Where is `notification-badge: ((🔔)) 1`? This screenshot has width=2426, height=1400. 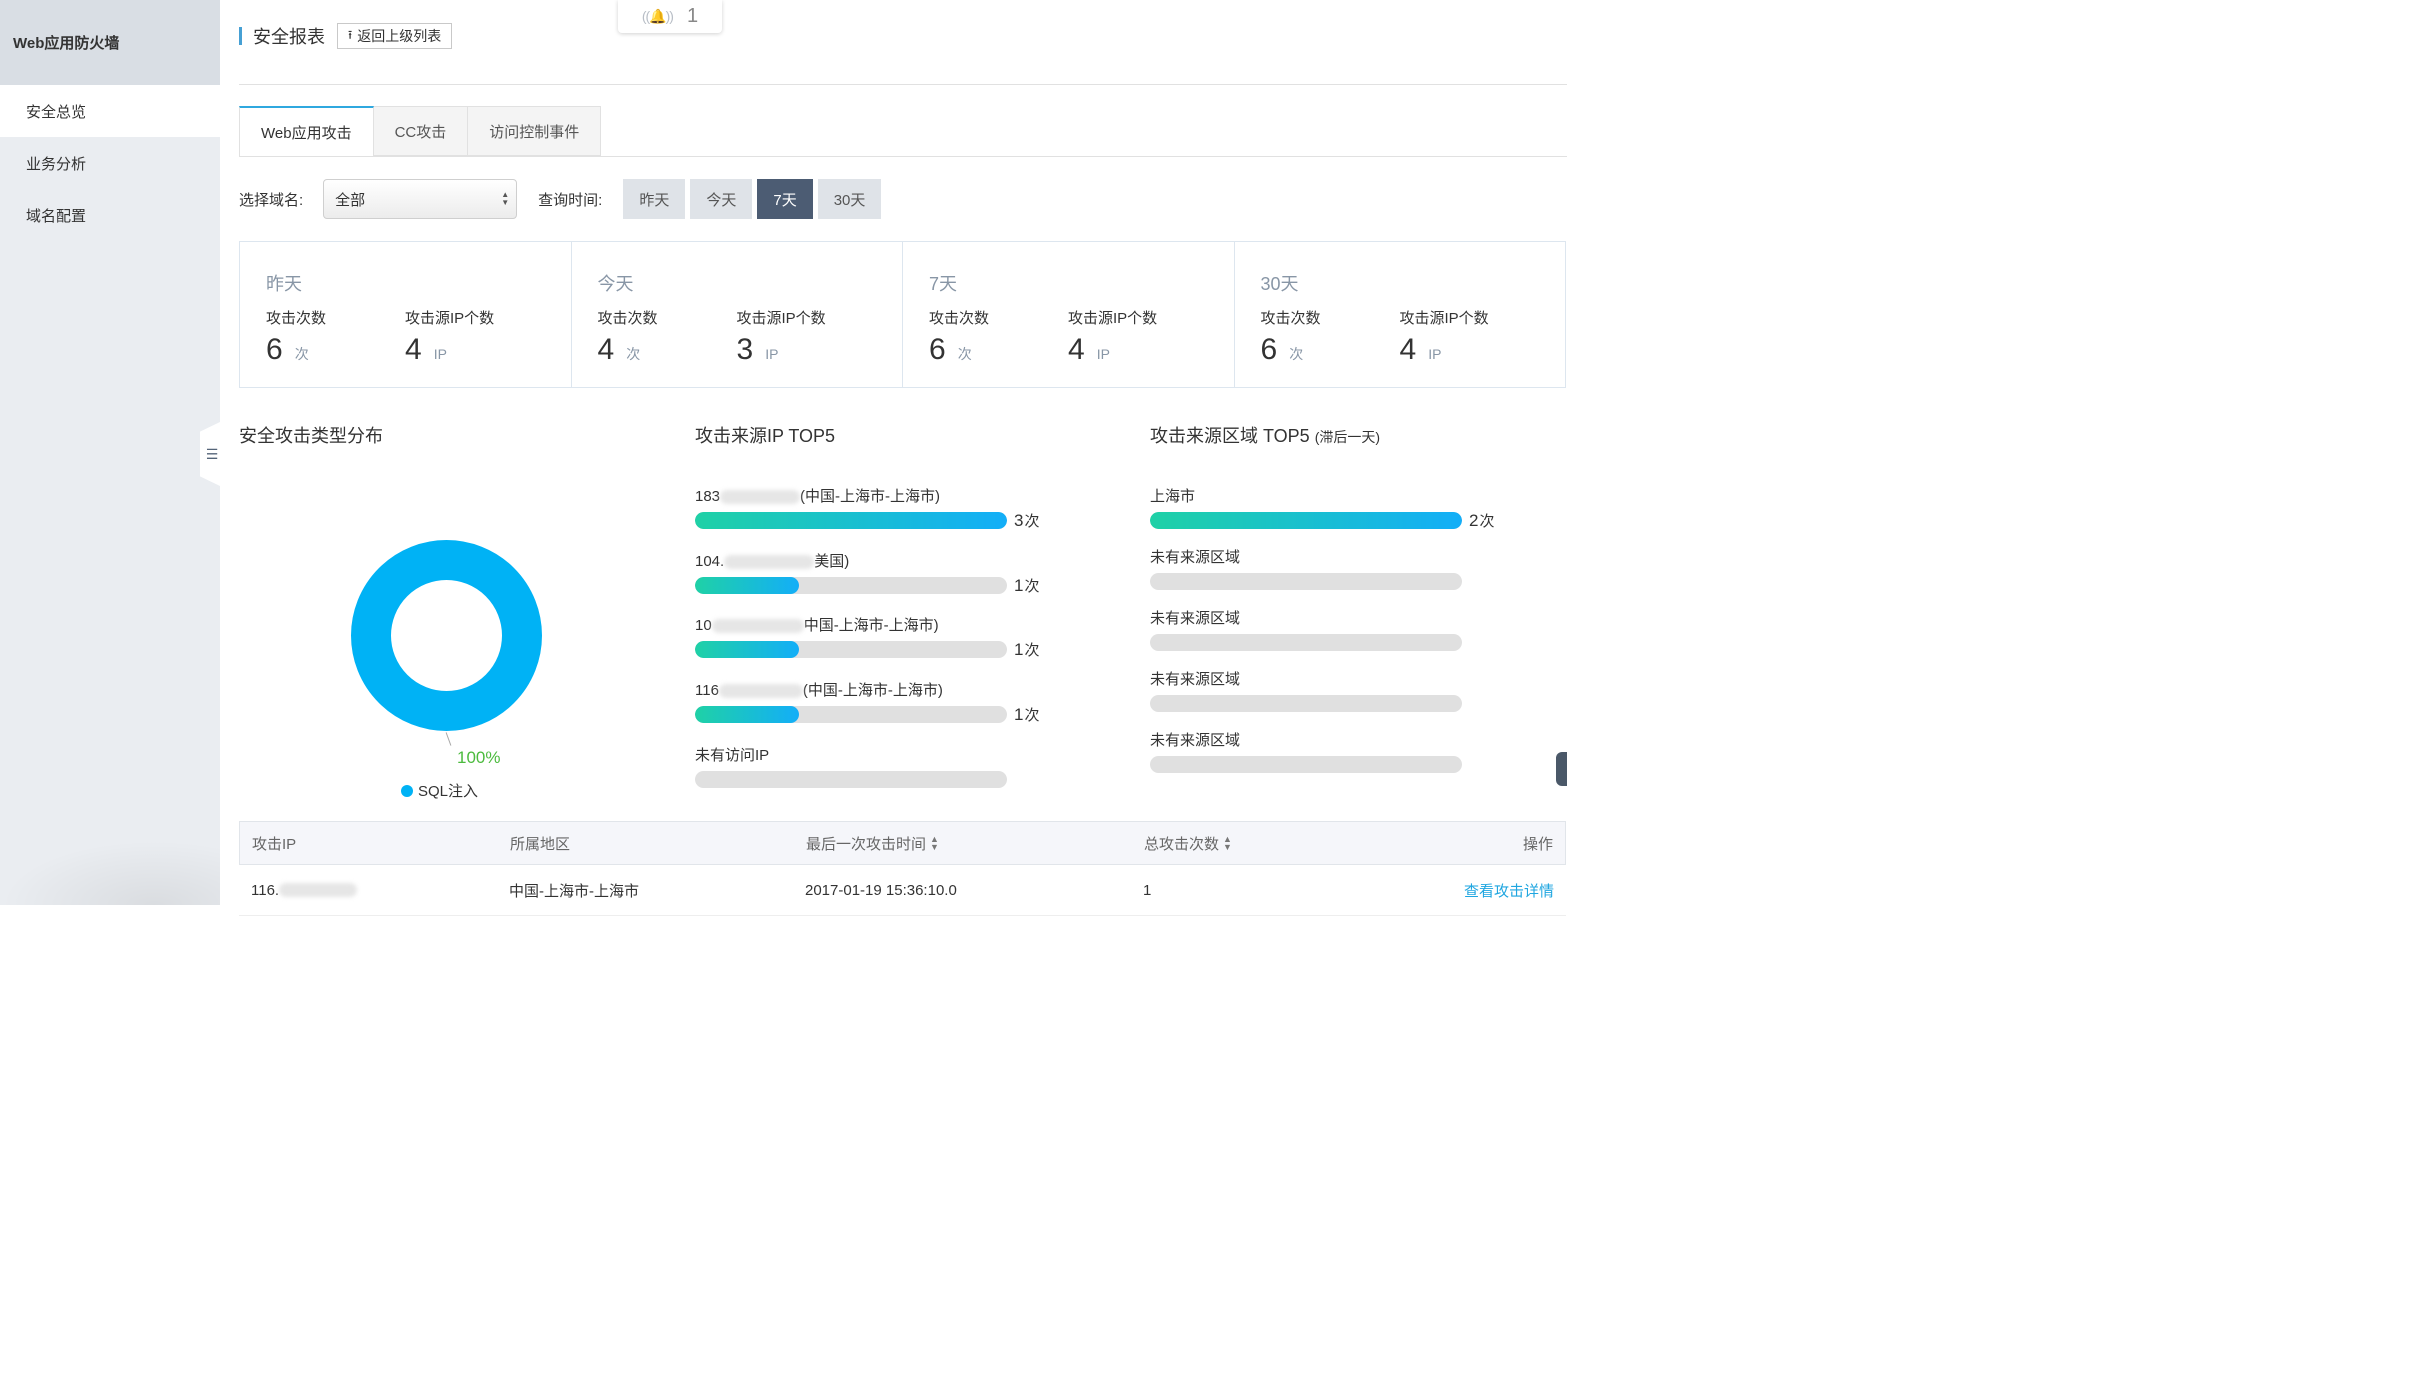 notification-badge: ((🔔)) 1 is located at coordinates (670, 16).